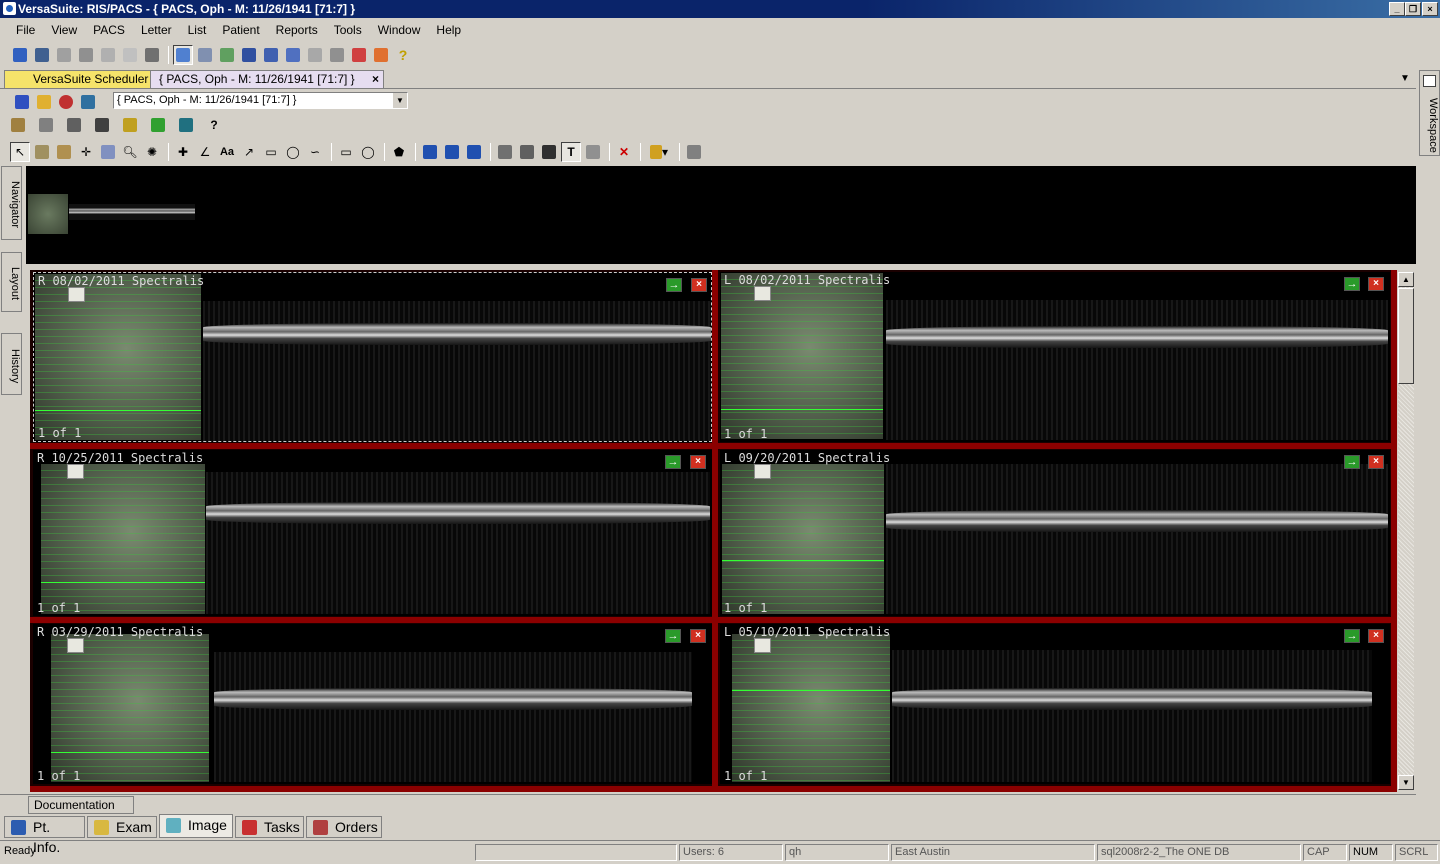 Image resolution: width=1440 pixels, height=864 pixels. I want to click on download-icon, so click(130, 125).